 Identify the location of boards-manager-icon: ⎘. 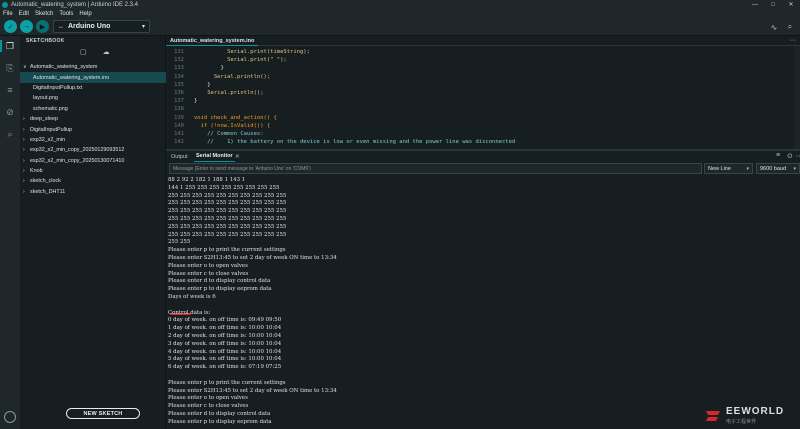
(10, 68).